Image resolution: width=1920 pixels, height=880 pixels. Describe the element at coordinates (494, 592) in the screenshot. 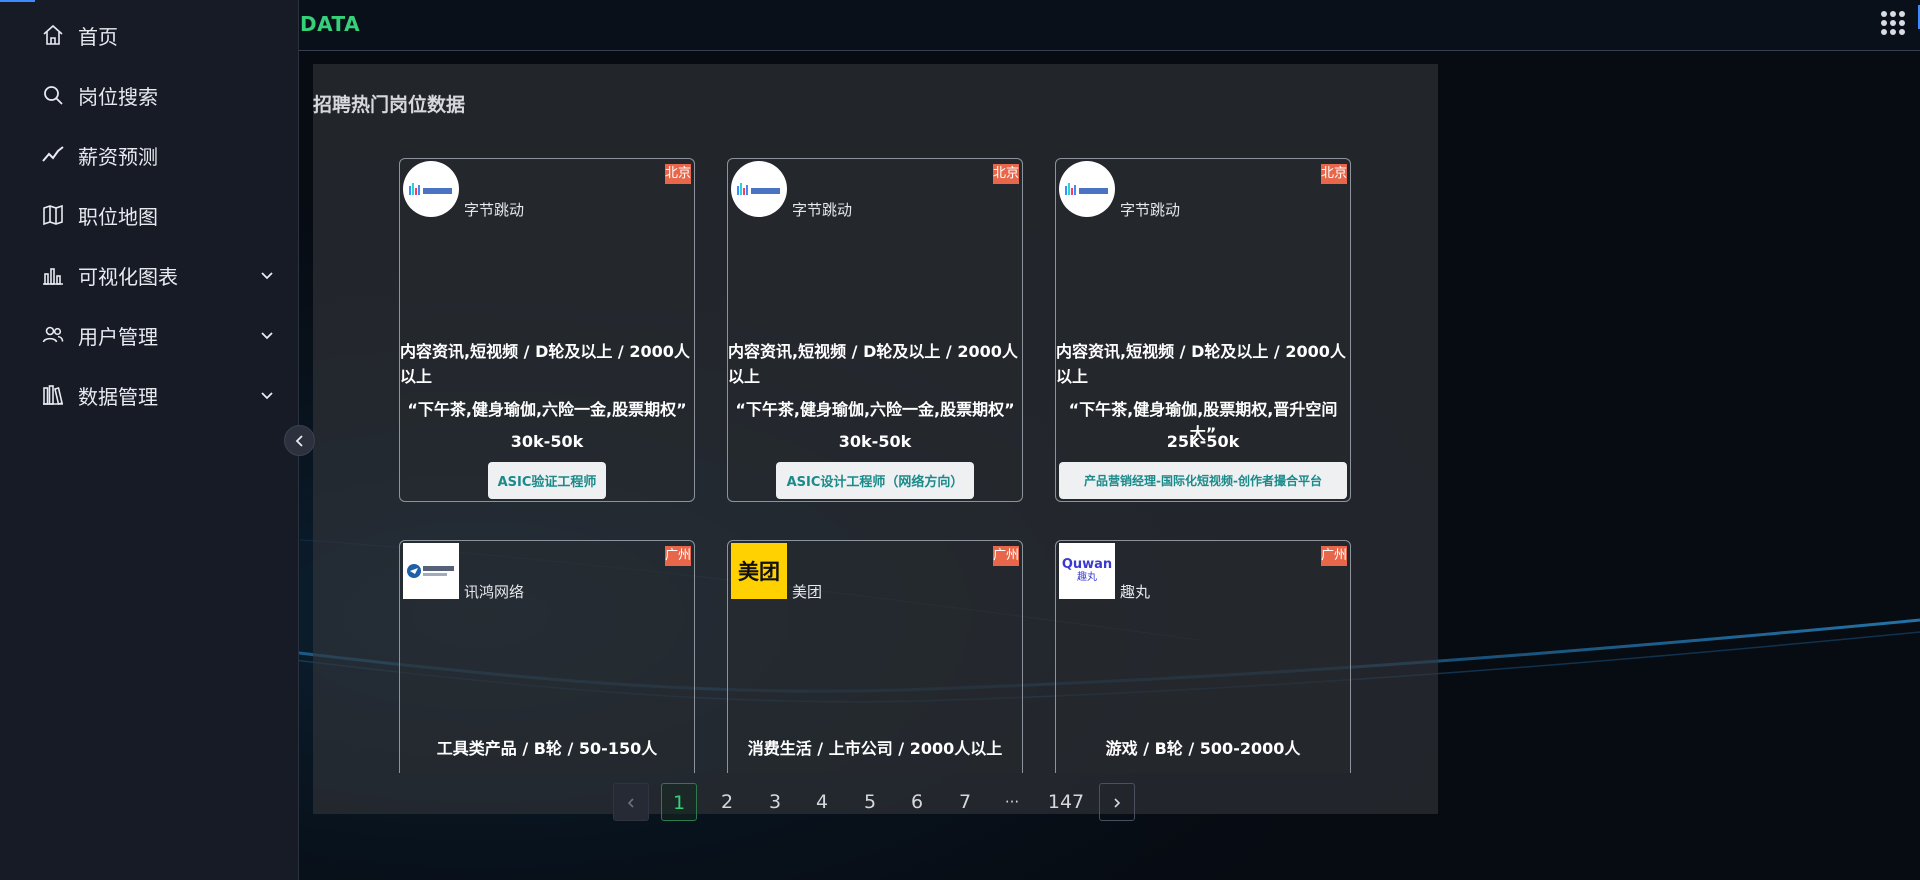

I see `company-name: 讯鸿网络` at that location.